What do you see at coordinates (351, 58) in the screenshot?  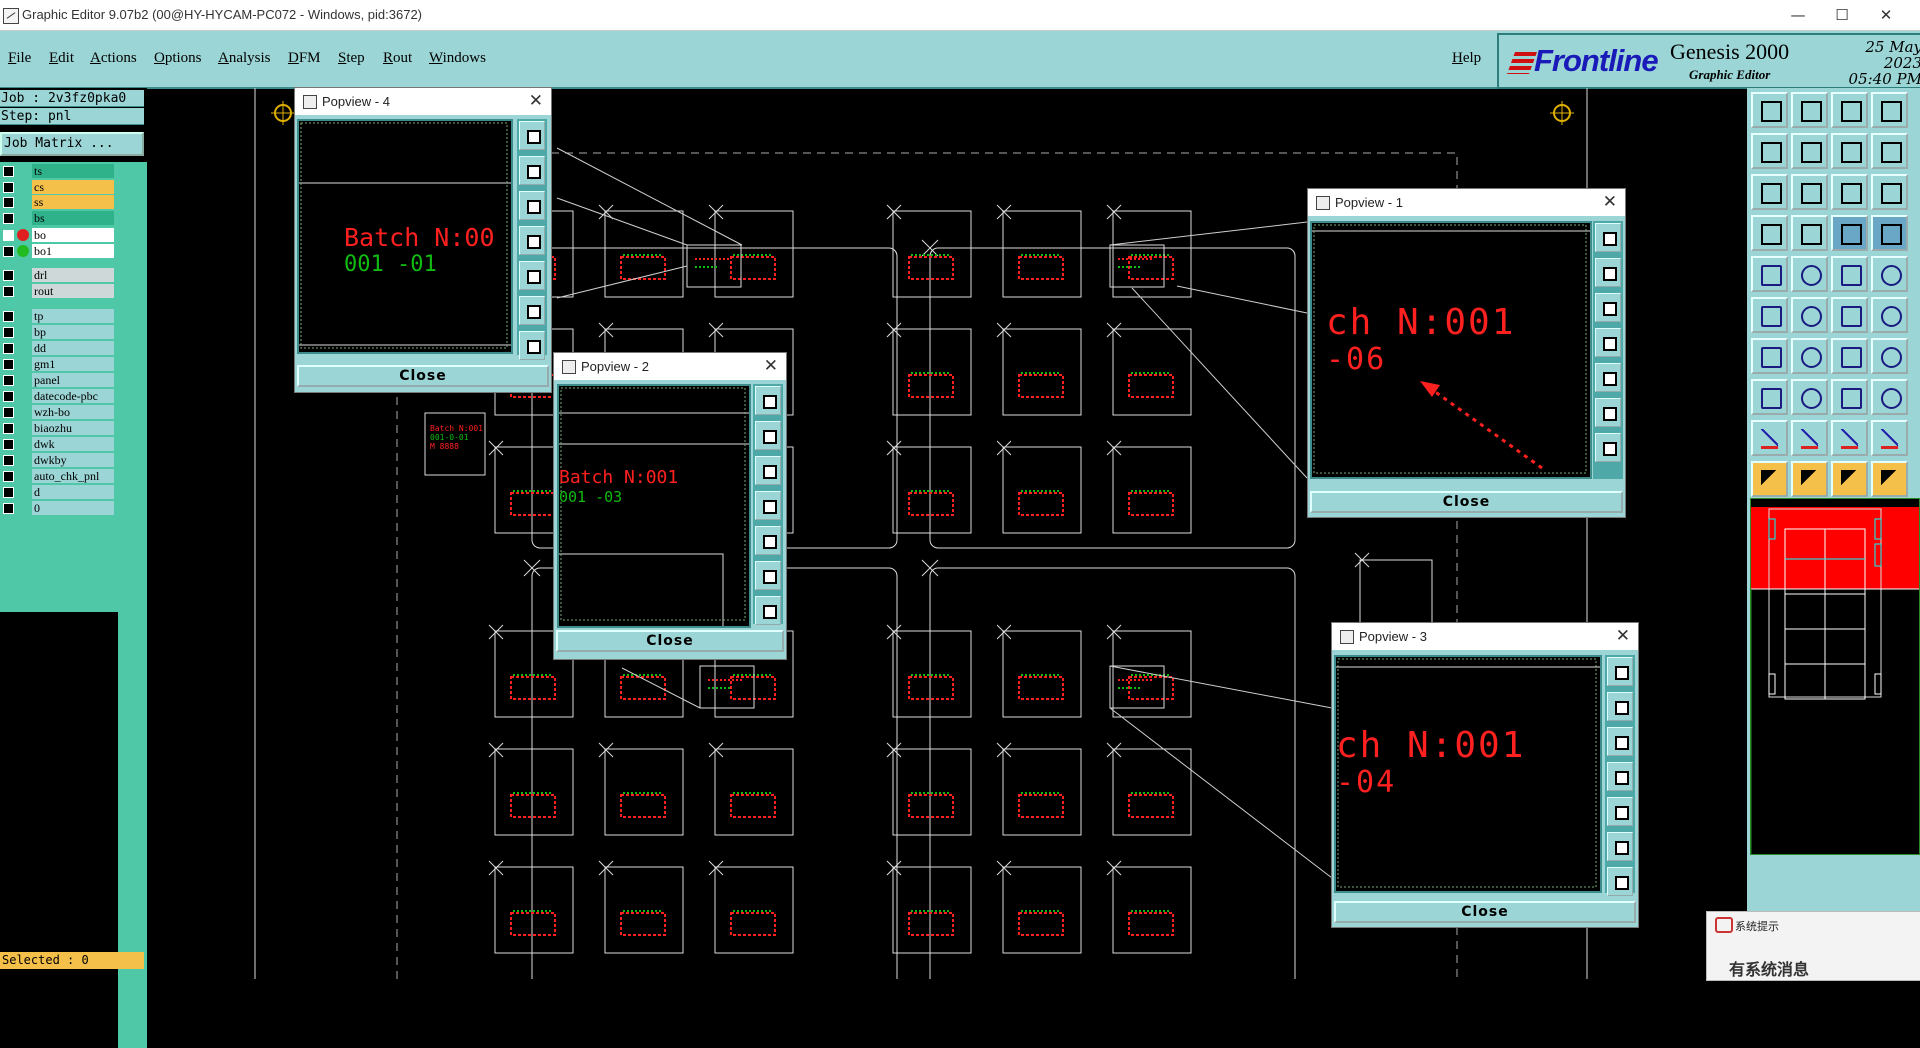 I see `menu-step: Step` at bounding box center [351, 58].